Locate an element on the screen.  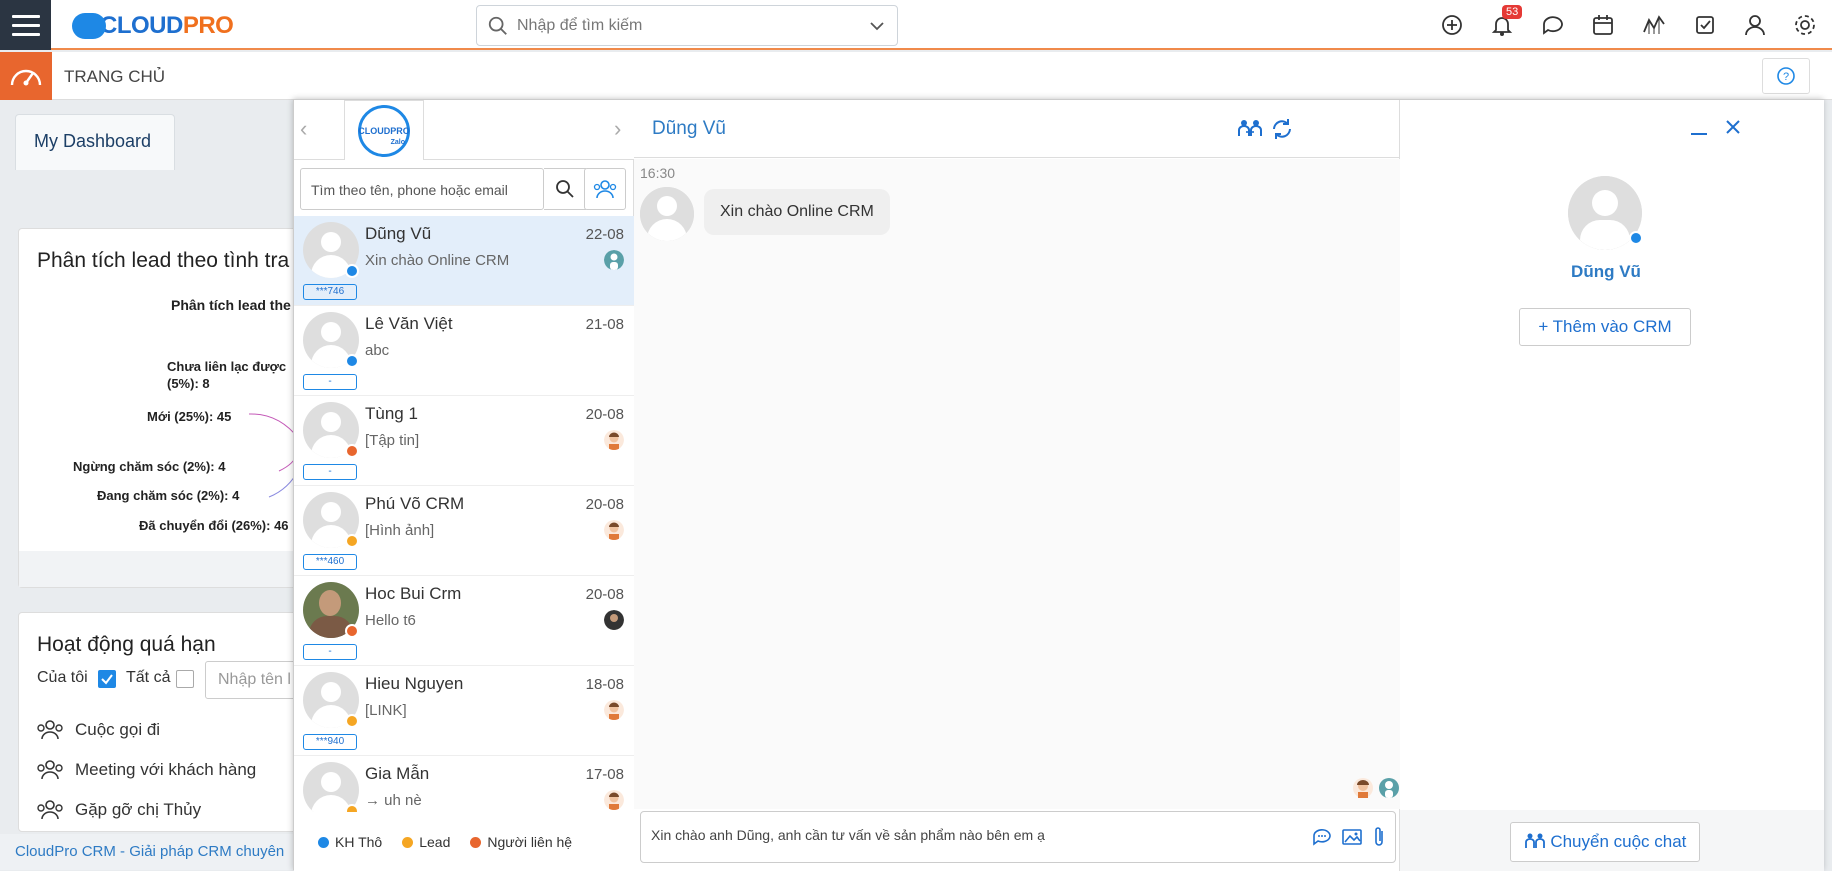
refresh-icon is located at coordinates (1282, 129).